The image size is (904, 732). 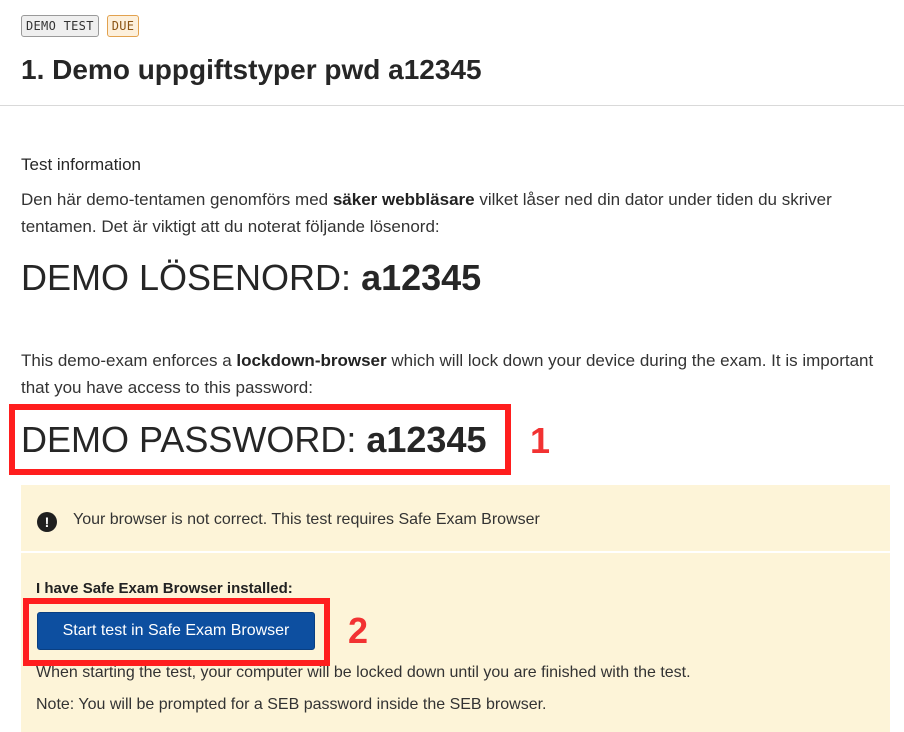 I want to click on warning-separator, so click(x=455, y=552).